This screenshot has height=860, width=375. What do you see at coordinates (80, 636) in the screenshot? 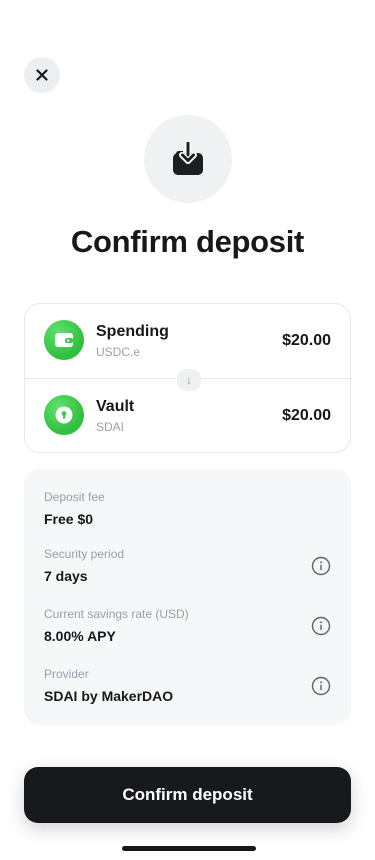
I see `detail-value: 8.00% APY` at bounding box center [80, 636].